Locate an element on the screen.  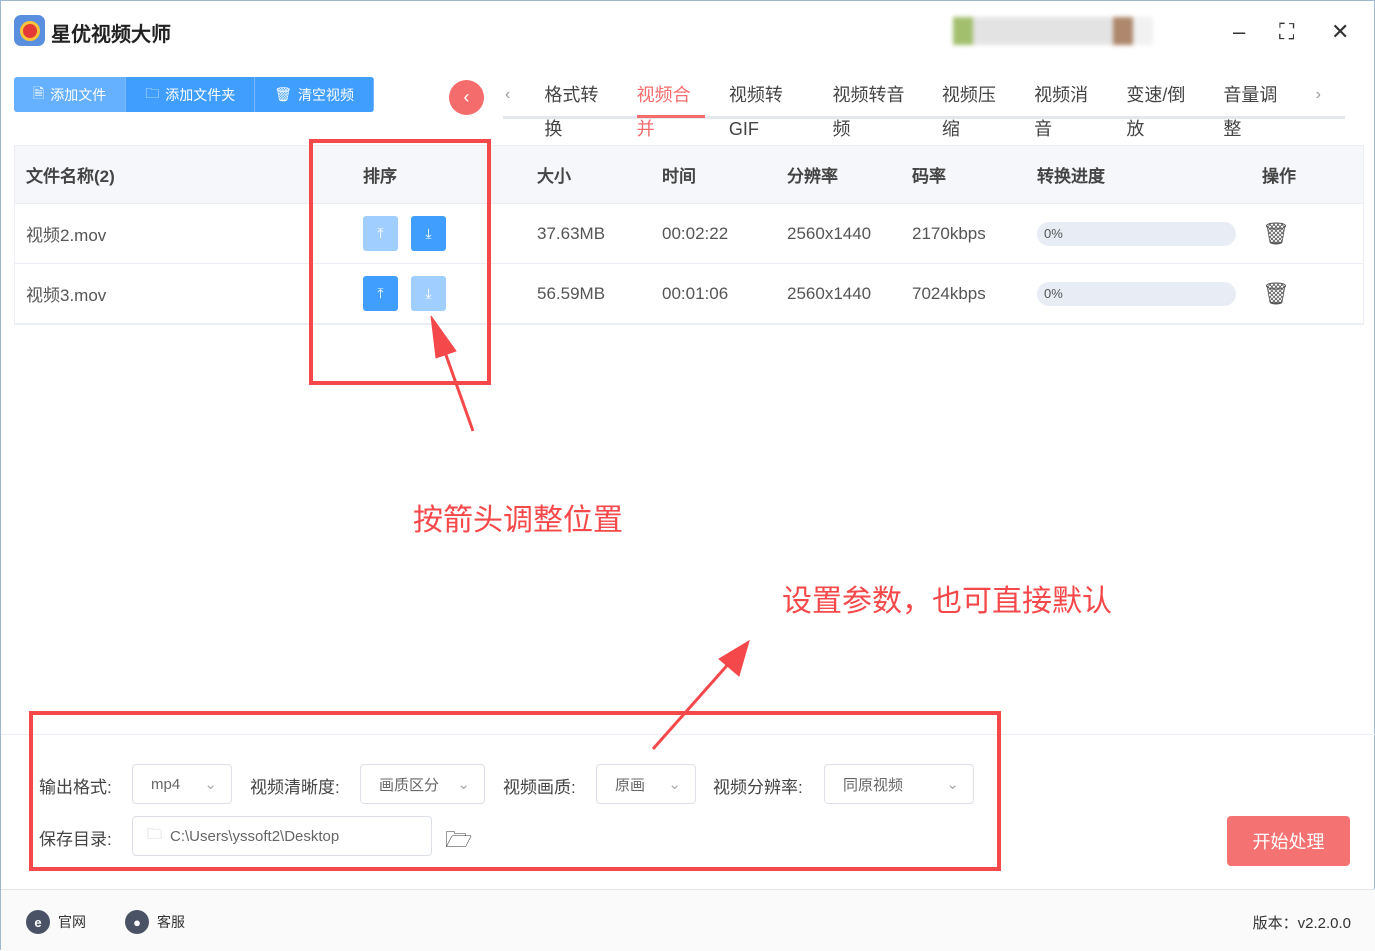
arrow-up-right-icon is located at coordinates (700, 694).